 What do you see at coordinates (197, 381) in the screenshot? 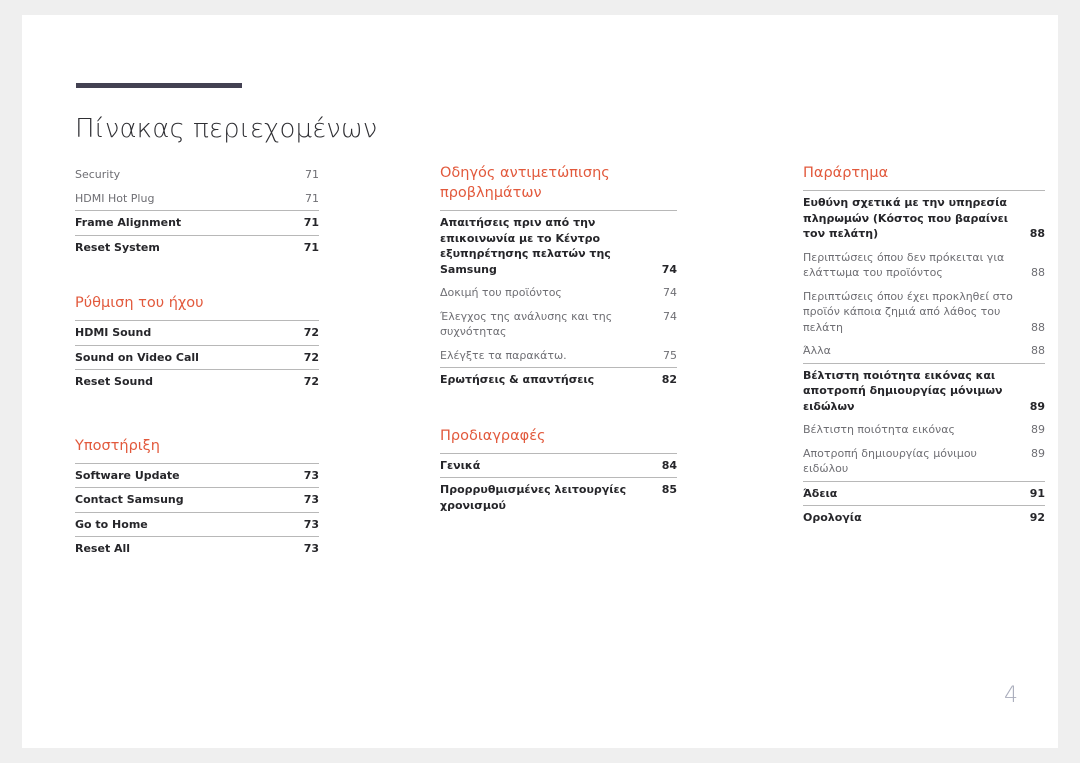
I see `toc-entry: Reset Sound 72` at bounding box center [197, 381].